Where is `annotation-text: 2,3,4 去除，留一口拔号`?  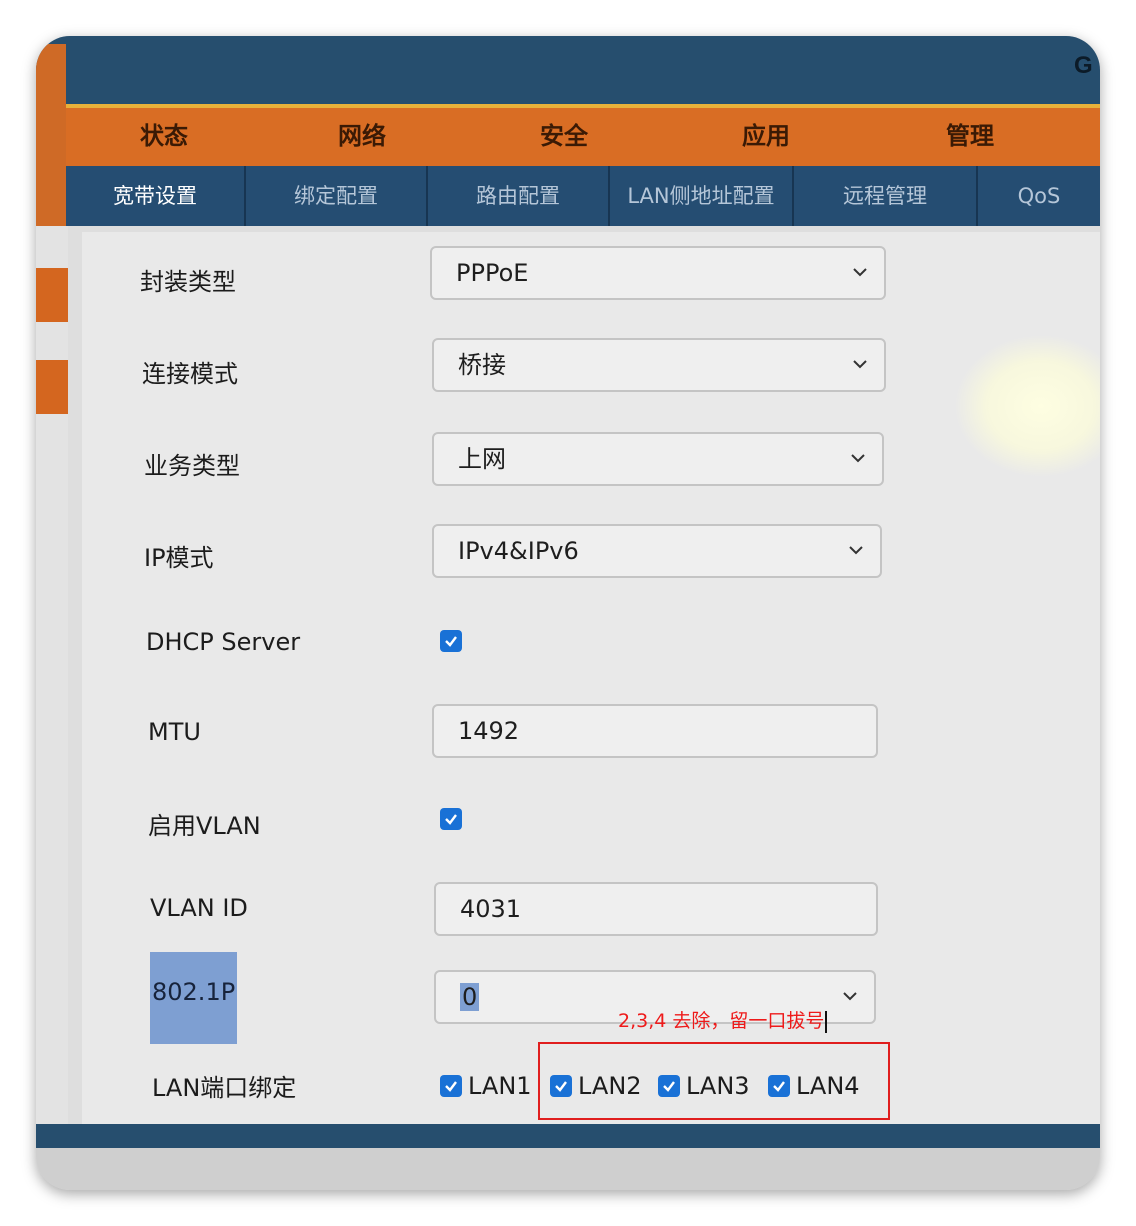 annotation-text: 2,3,4 去除，留一口拔号 is located at coordinates (723, 1019).